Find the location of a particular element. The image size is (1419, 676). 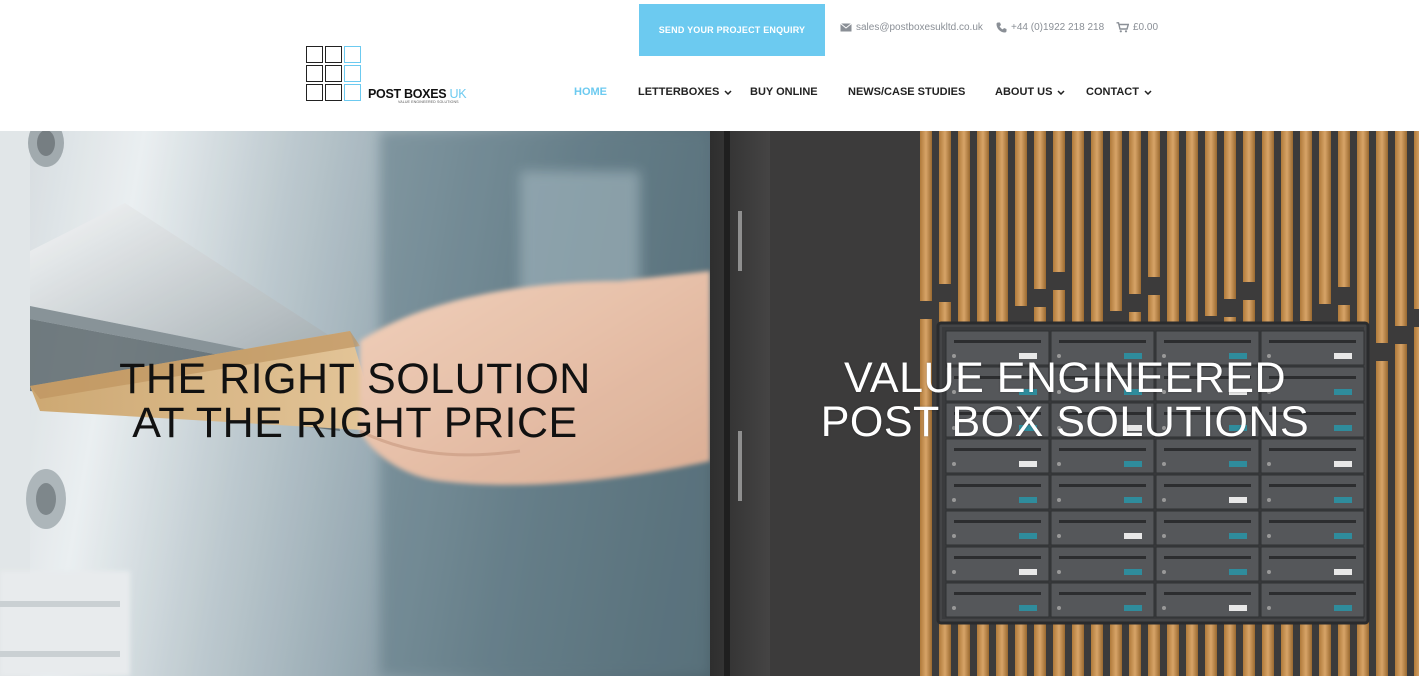

hero-left-line2: AT THE RIGHT PRICE is located at coordinates (355, 423).